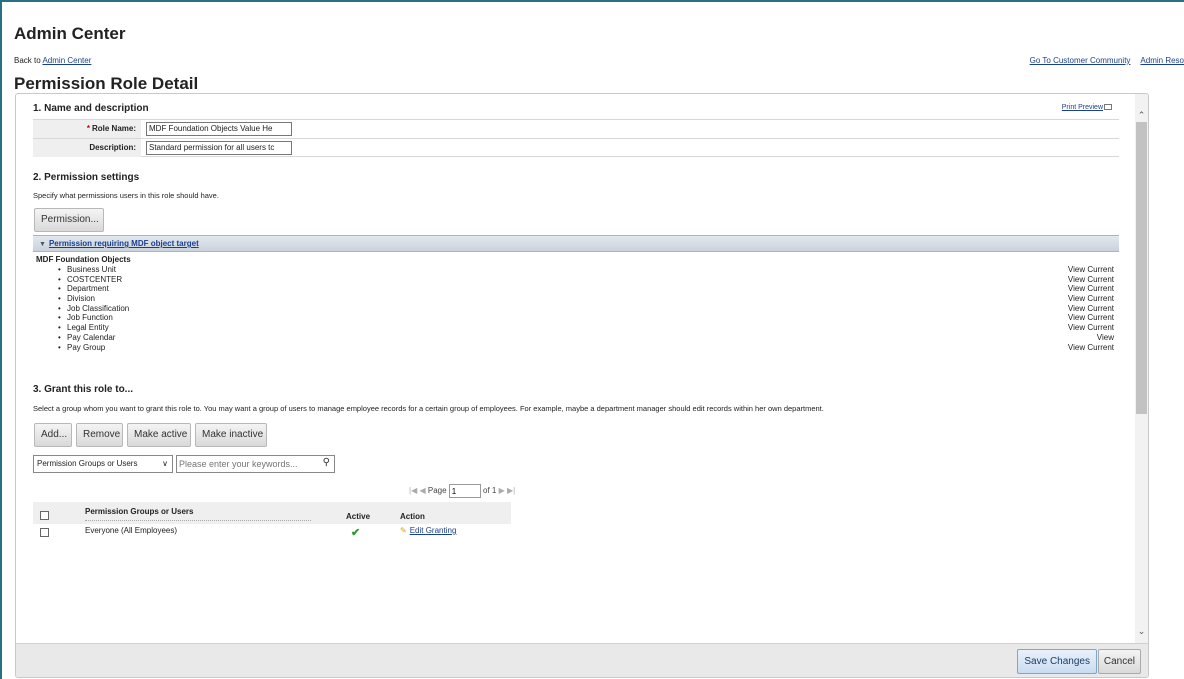 This screenshot has height=679, width=1184. I want to click on permission-name: Pay Group, so click(86, 347).